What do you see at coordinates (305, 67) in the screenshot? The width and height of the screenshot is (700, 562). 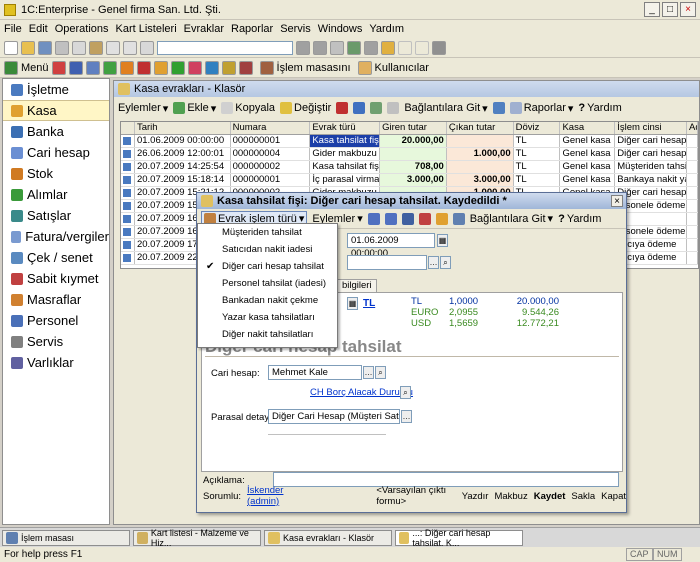 I see `islem-masasi-button: İşlem masasını` at bounding box center [305, 67].